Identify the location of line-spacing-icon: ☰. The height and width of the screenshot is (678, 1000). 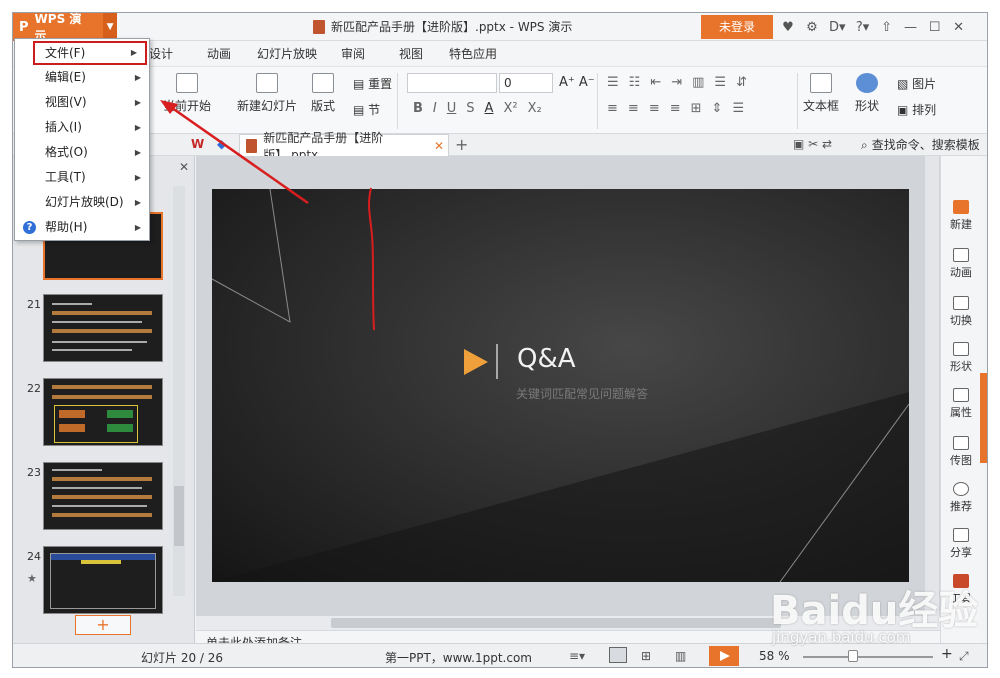
(720, 82).